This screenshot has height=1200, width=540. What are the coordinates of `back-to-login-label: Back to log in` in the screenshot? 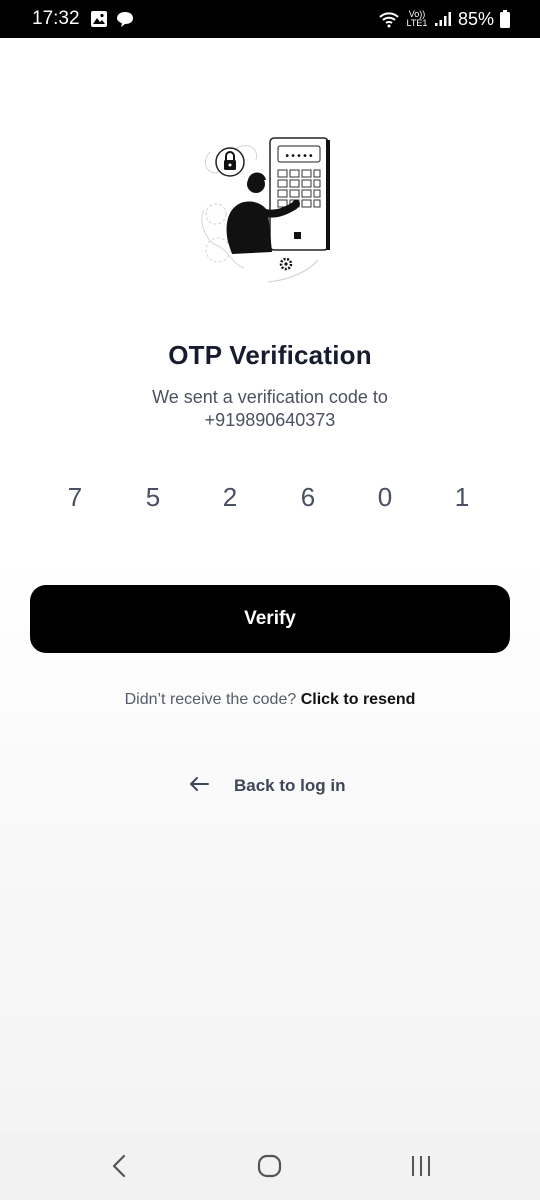 It's located at (290, 785).